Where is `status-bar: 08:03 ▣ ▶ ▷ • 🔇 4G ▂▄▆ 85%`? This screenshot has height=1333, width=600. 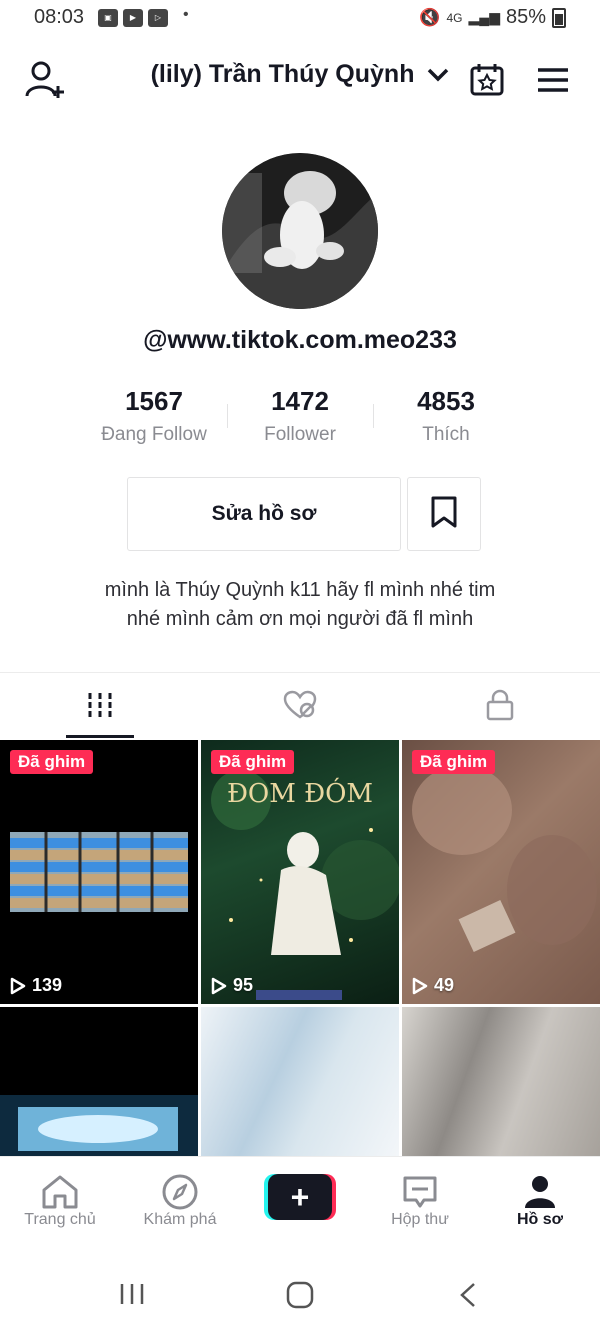 status-bar: 08:03 ▣ ▶ ▷ • 🔇 4G ▂▄▆ 85% is located at coordinates (300, 18).